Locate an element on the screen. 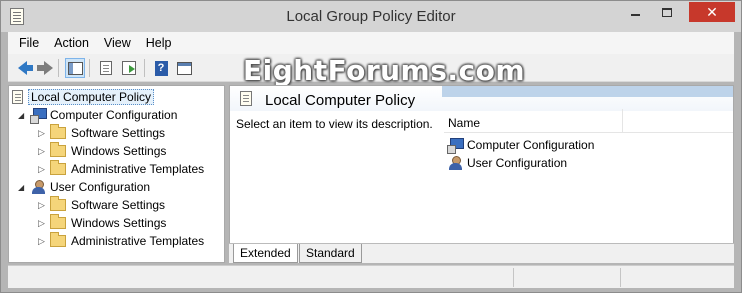 The width and height of the screenshot is (742, 293). help-button: ? is located at coordinates (161, 68).